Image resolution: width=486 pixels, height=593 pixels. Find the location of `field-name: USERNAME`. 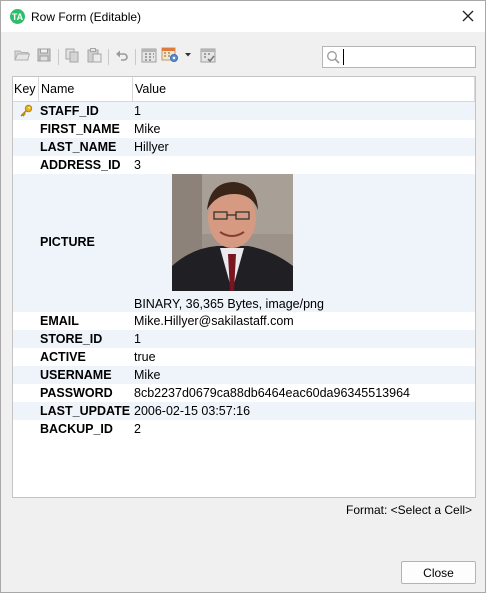

field-name: USERNAME is located at coordinates (76, 375).